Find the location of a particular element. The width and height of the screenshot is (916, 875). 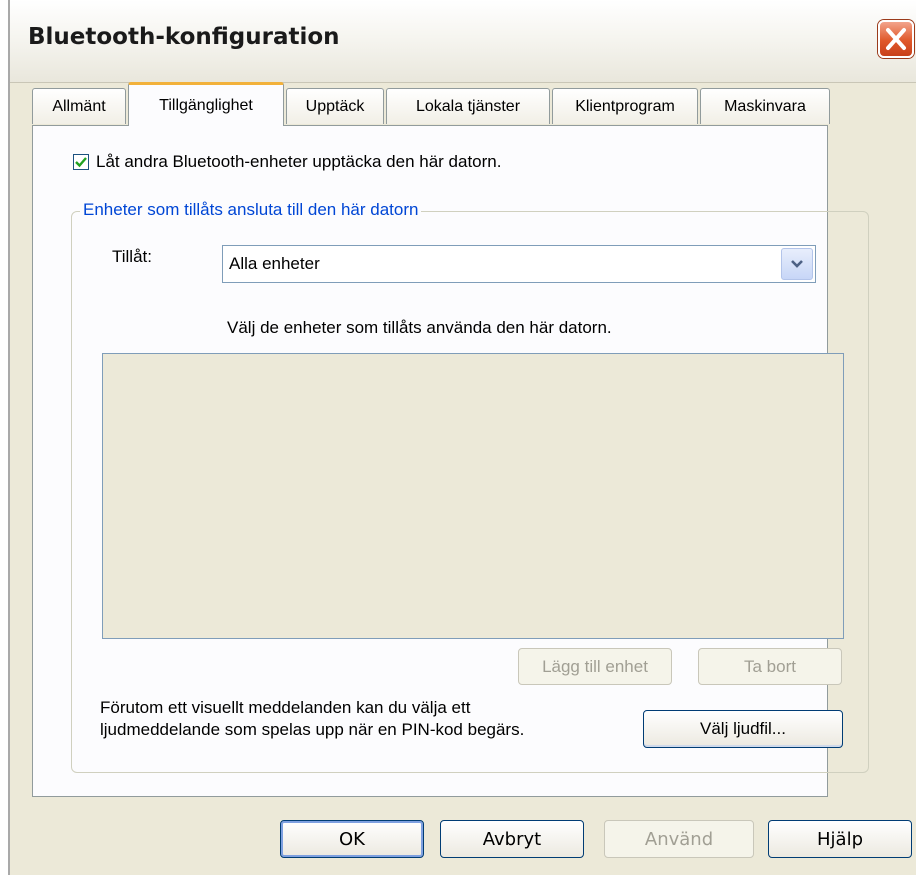

help-button: Hjälp is located at coordinates (840, 839).